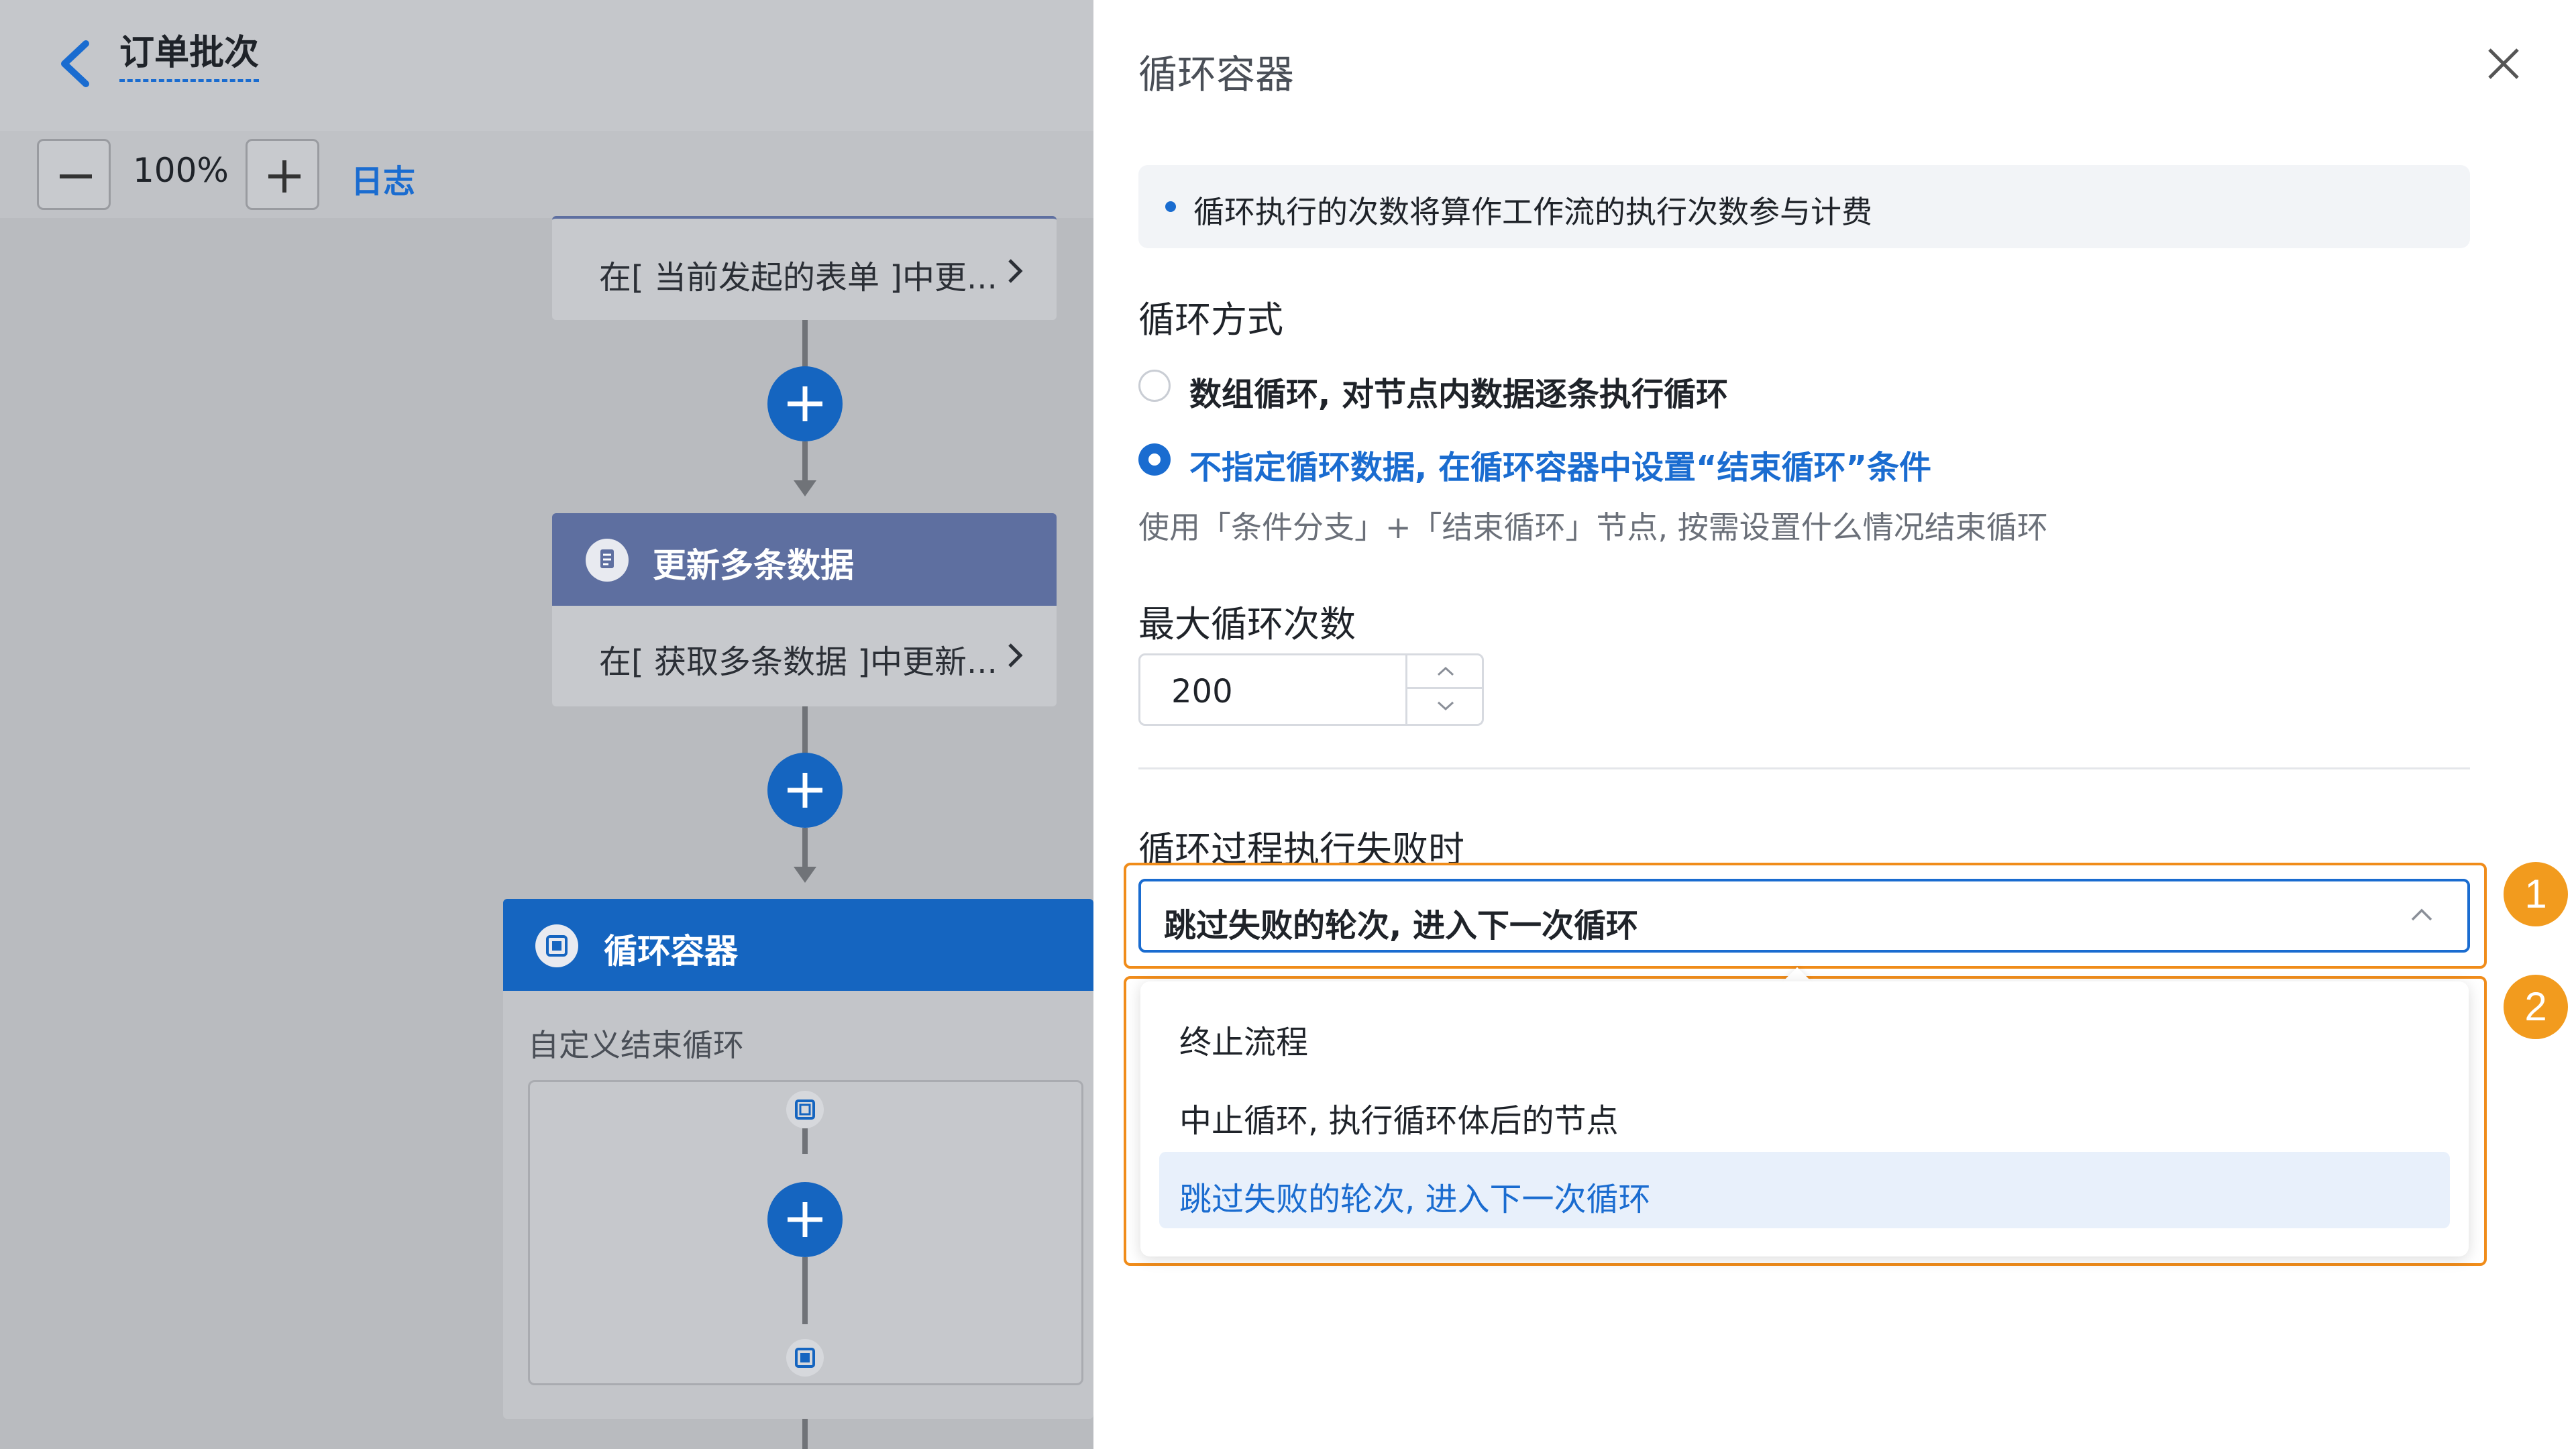 This screenshot has width=2576, height=1449. Describe the element at coordinates (1804, 1033) in the screenshot. I see `option-terminate-flow: 终止流程` at that location.